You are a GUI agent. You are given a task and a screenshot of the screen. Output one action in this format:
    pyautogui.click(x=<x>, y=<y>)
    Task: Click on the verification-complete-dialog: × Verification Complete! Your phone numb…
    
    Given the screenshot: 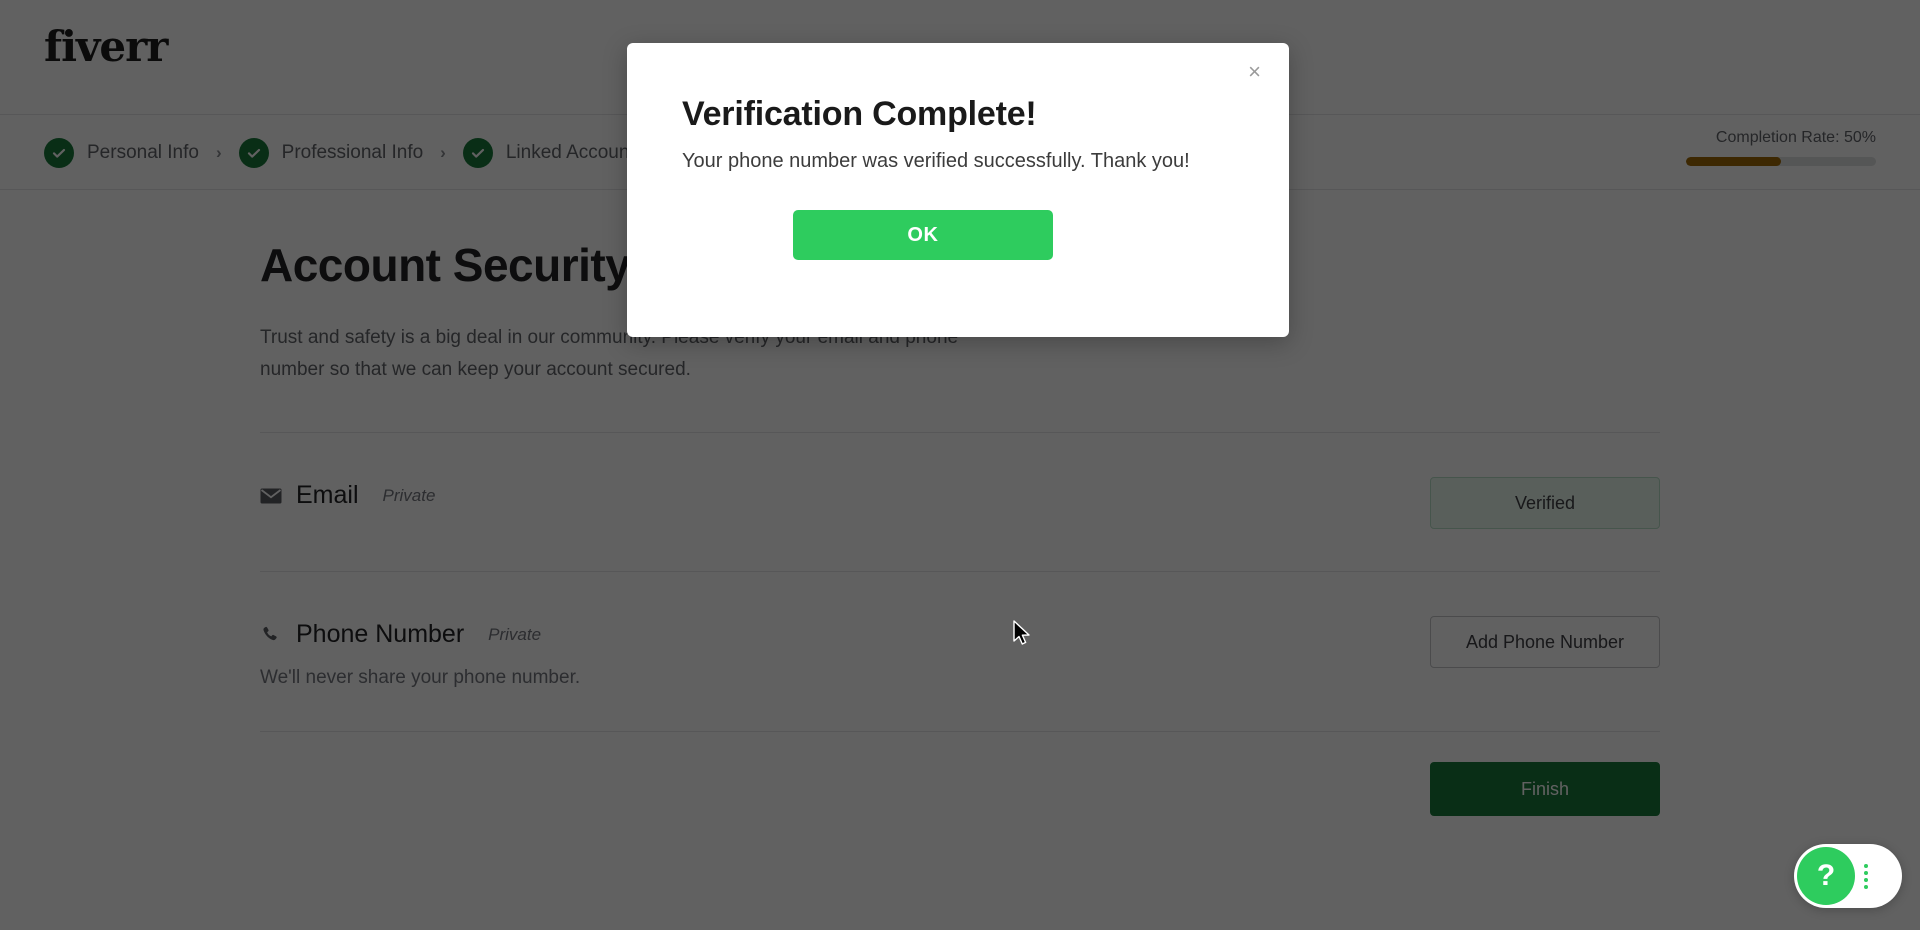 What is the action you would take?
    pyautogui.click(x=958, y=190)
    